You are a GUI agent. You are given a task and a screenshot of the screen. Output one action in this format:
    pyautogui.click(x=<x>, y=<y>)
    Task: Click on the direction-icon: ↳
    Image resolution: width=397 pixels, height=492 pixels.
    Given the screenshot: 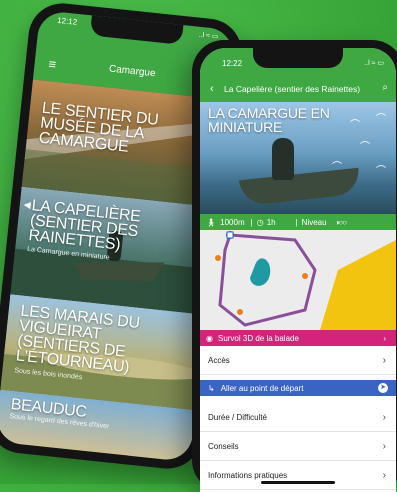 What is the action you would take?
    pyautogui.click(x=211, y=388)
    